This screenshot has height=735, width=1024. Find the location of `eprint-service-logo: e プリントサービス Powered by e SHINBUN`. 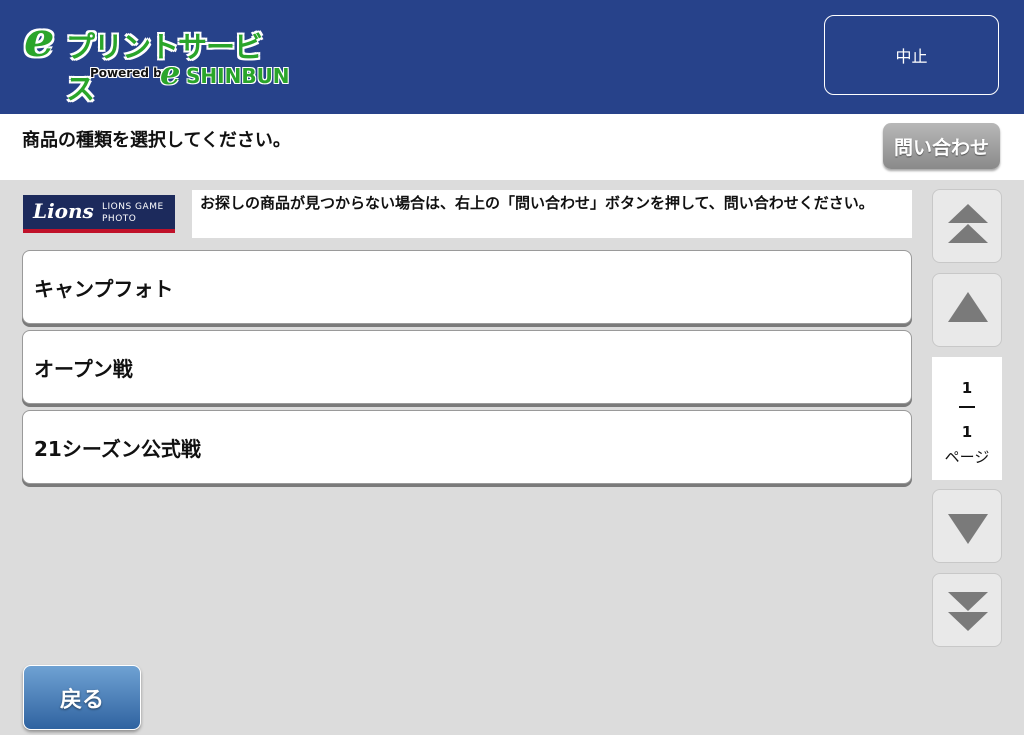

eprint-service-logo: e プリントサービス Powered by e SHINBUN is located at coordinates (157, 59).